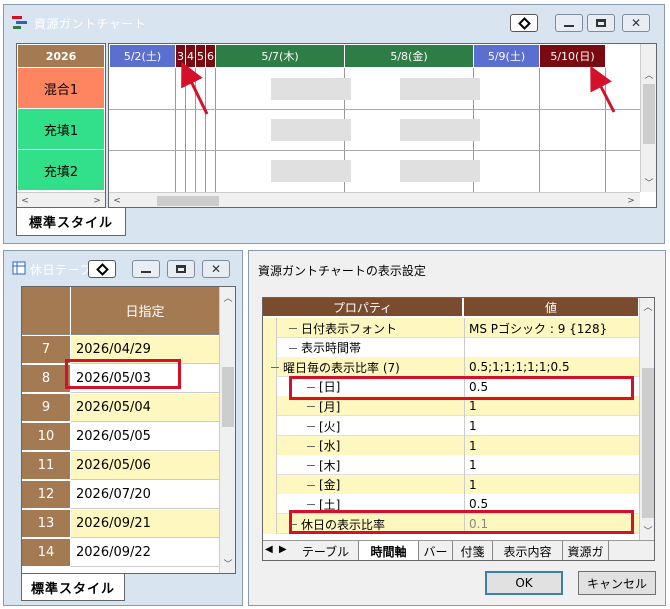  What do you see at coordinates (181, 269) in the screenshot?
I see `maximize-button` at bounding box center [181, 269].